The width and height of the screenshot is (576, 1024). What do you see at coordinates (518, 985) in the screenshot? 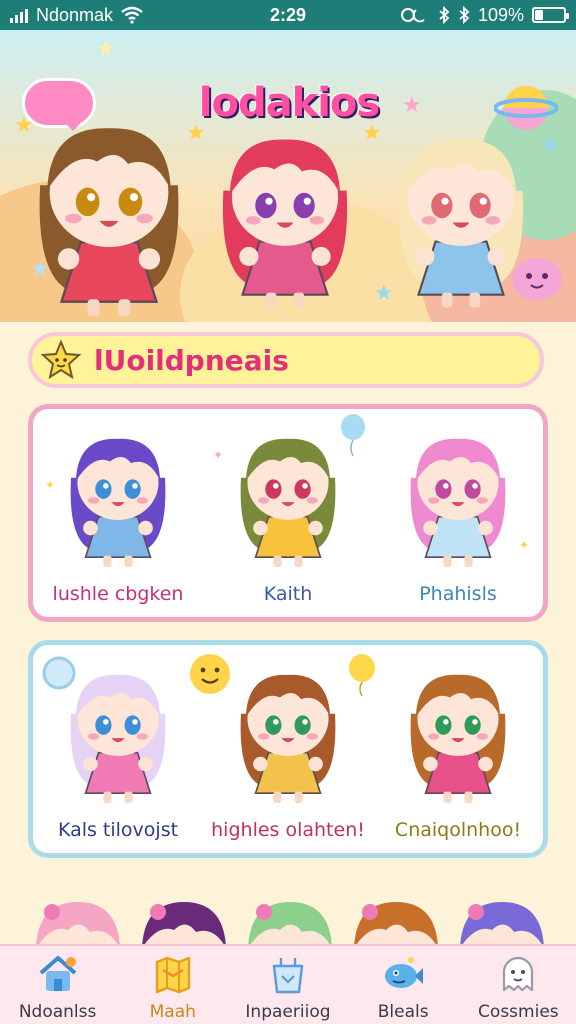
I see `nav-item-cosmies: Cossmies` at bounding box center [518, 985].